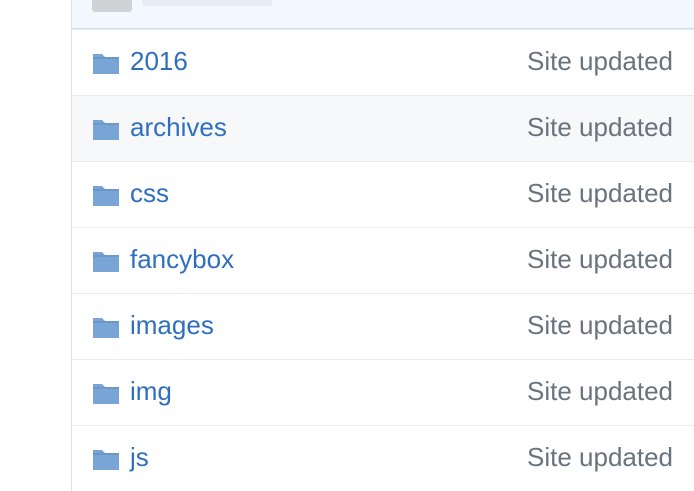 The width and height of the screenshot is (694, 491). What do you see at coordinates (178, 126) in the screenshot?
I see `file-name-link: archives` at bounding box center [178, 126].